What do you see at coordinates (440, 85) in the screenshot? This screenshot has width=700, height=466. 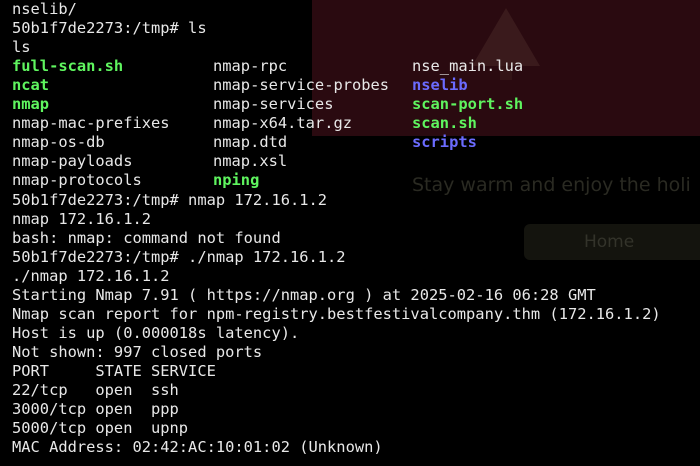 I see `listing-entry-directory: nselib` at bounding box center [440, 85].